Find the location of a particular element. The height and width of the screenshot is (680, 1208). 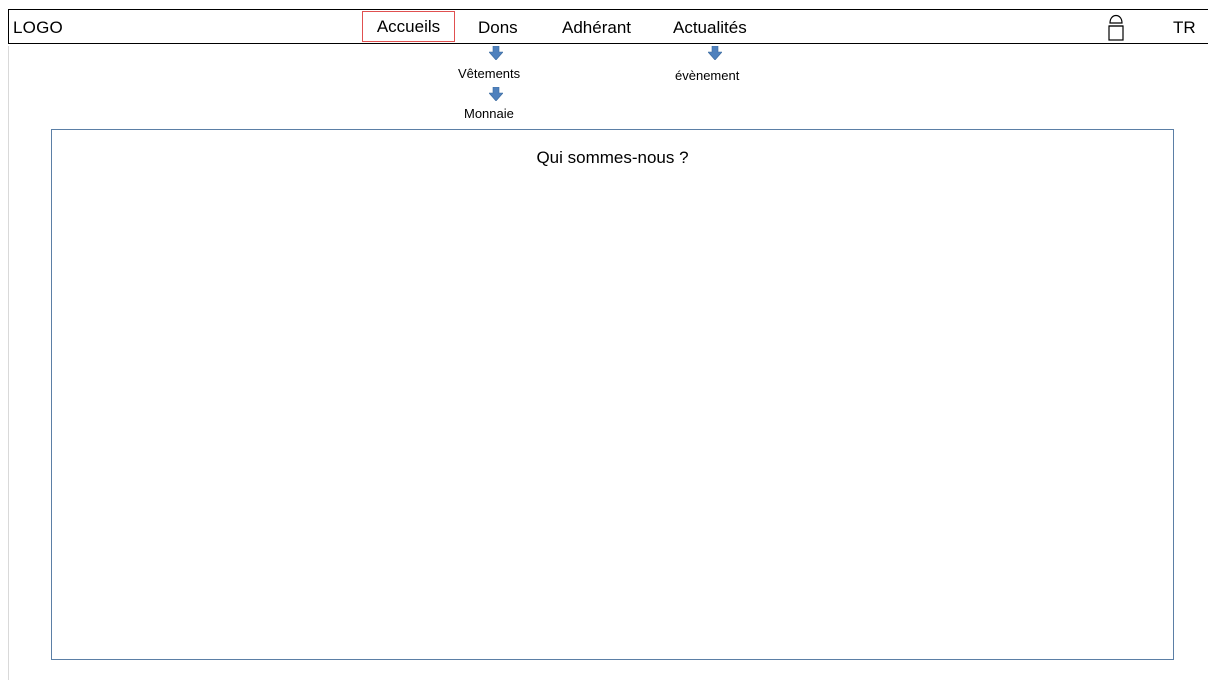

nav-dons: Dons is located at coordinates (498, 28).